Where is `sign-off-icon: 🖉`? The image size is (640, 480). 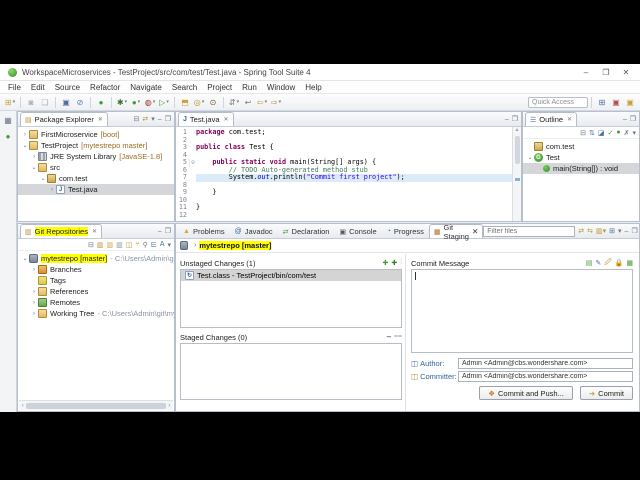 sign-off-icon: 🖉 is located at coordinates (607, 263).